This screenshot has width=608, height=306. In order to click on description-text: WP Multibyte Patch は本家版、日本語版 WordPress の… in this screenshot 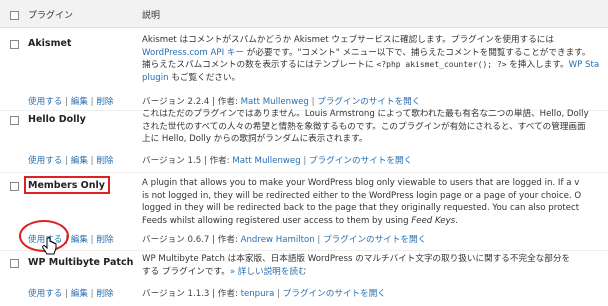, I will do `click(356, 259)`.